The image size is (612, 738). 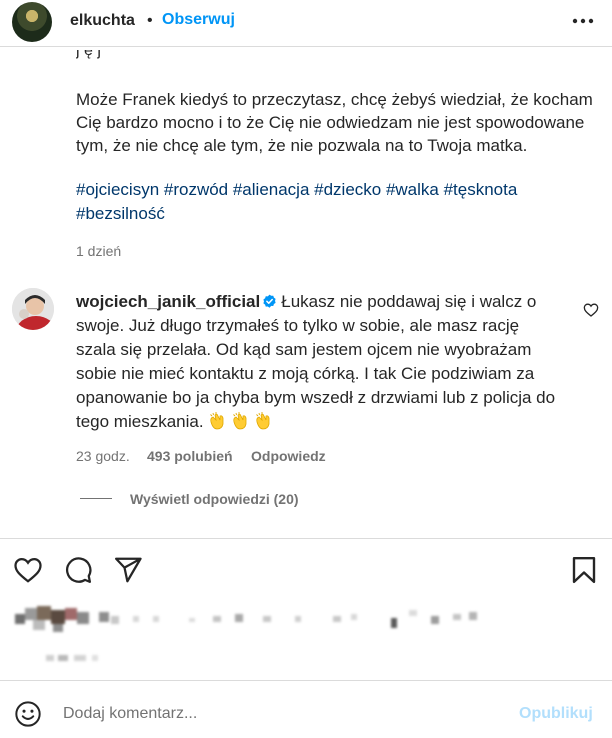 I want to click on header-divider, so click(x=306, y=46).